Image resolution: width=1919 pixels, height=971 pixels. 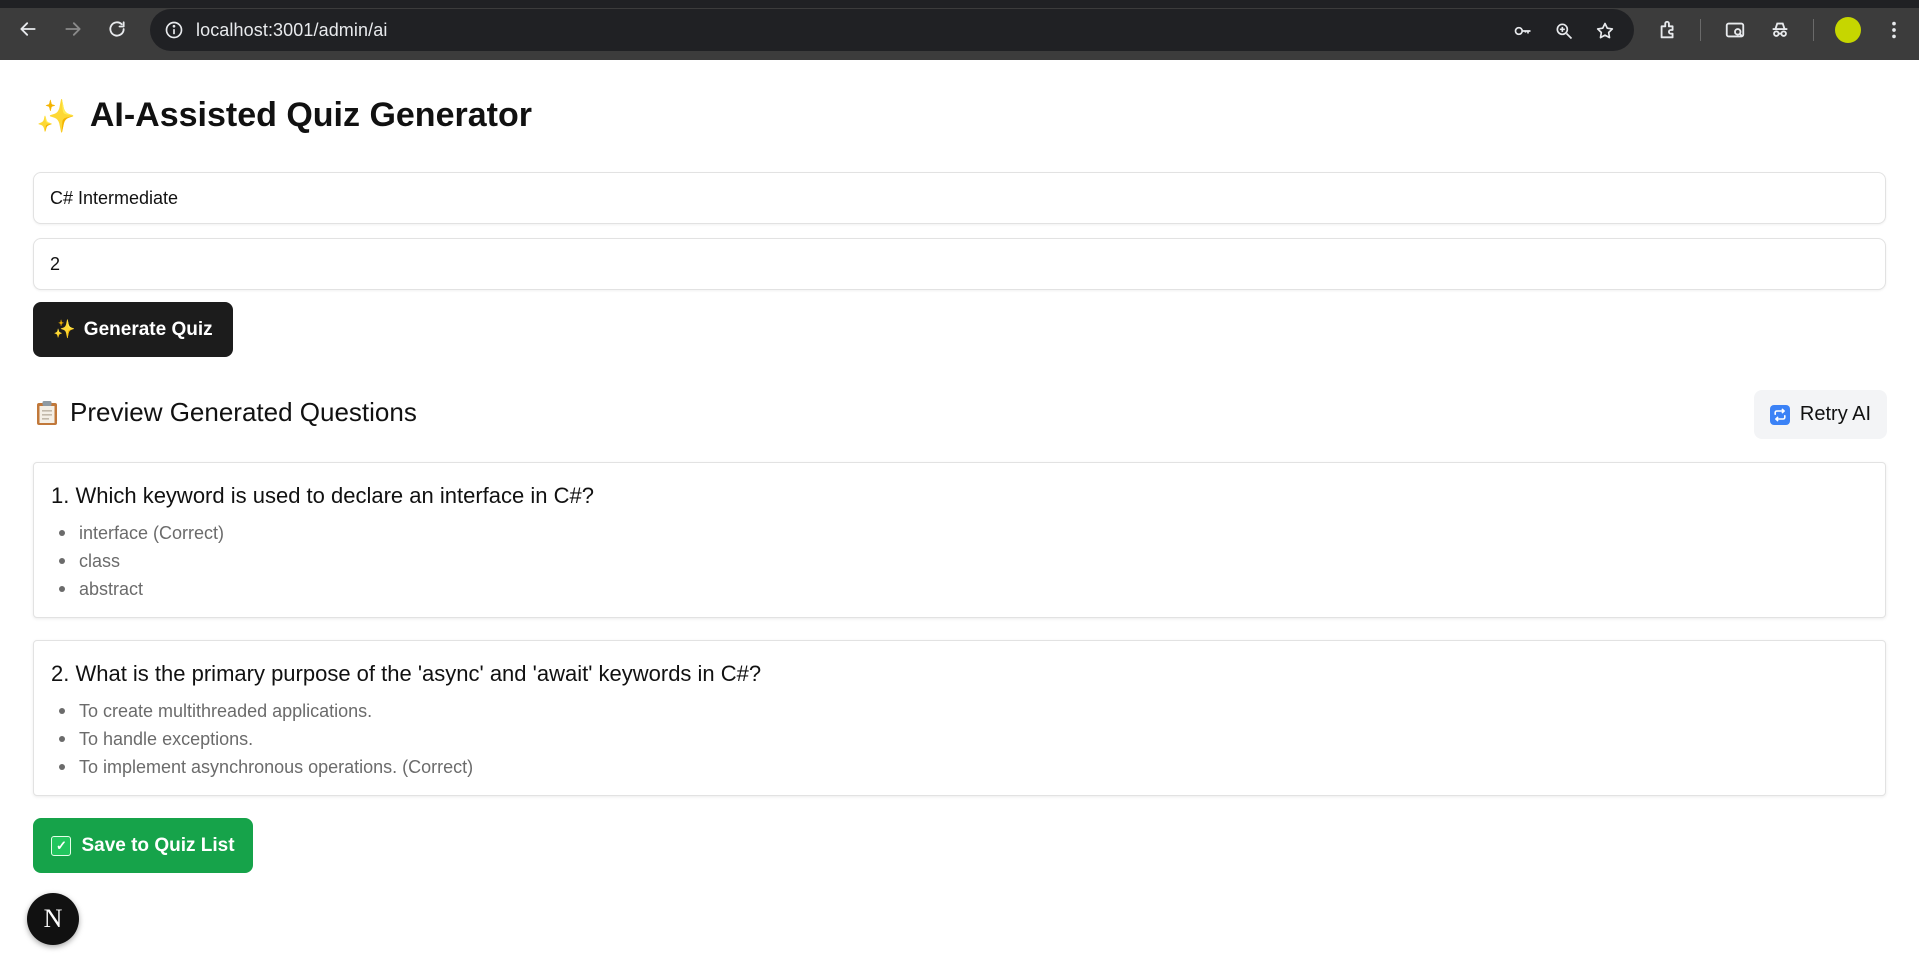 I want to click on site-info-icon, so click(x=174, y=30).